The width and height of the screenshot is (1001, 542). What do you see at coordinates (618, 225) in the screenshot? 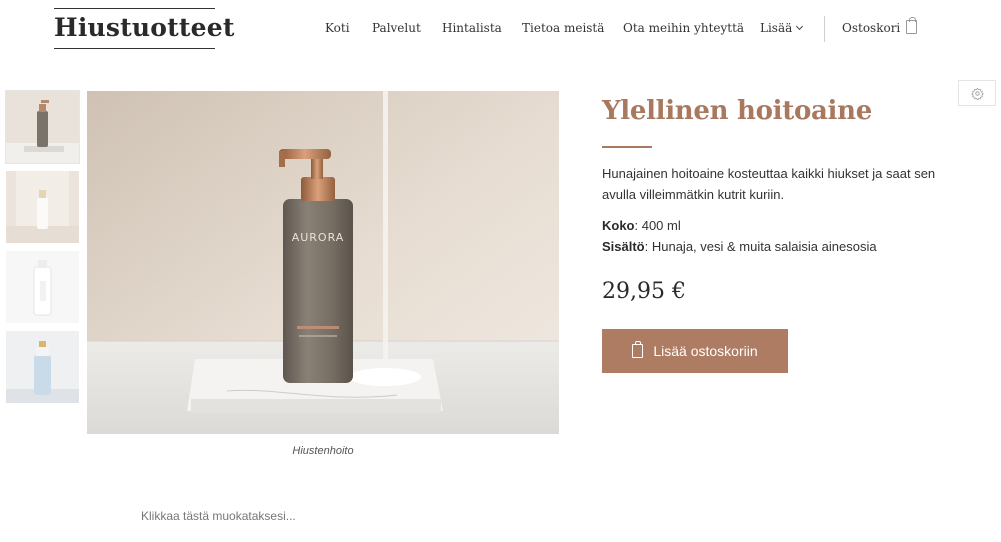
I see `size-label: Koko` at bounding box center [618, 225].